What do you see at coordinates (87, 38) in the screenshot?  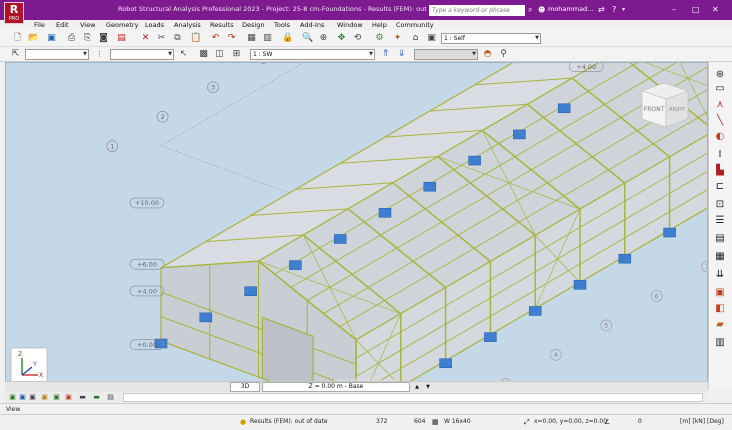 I see `print-preview-icon: ⎘` at bounding box center [87, 38].